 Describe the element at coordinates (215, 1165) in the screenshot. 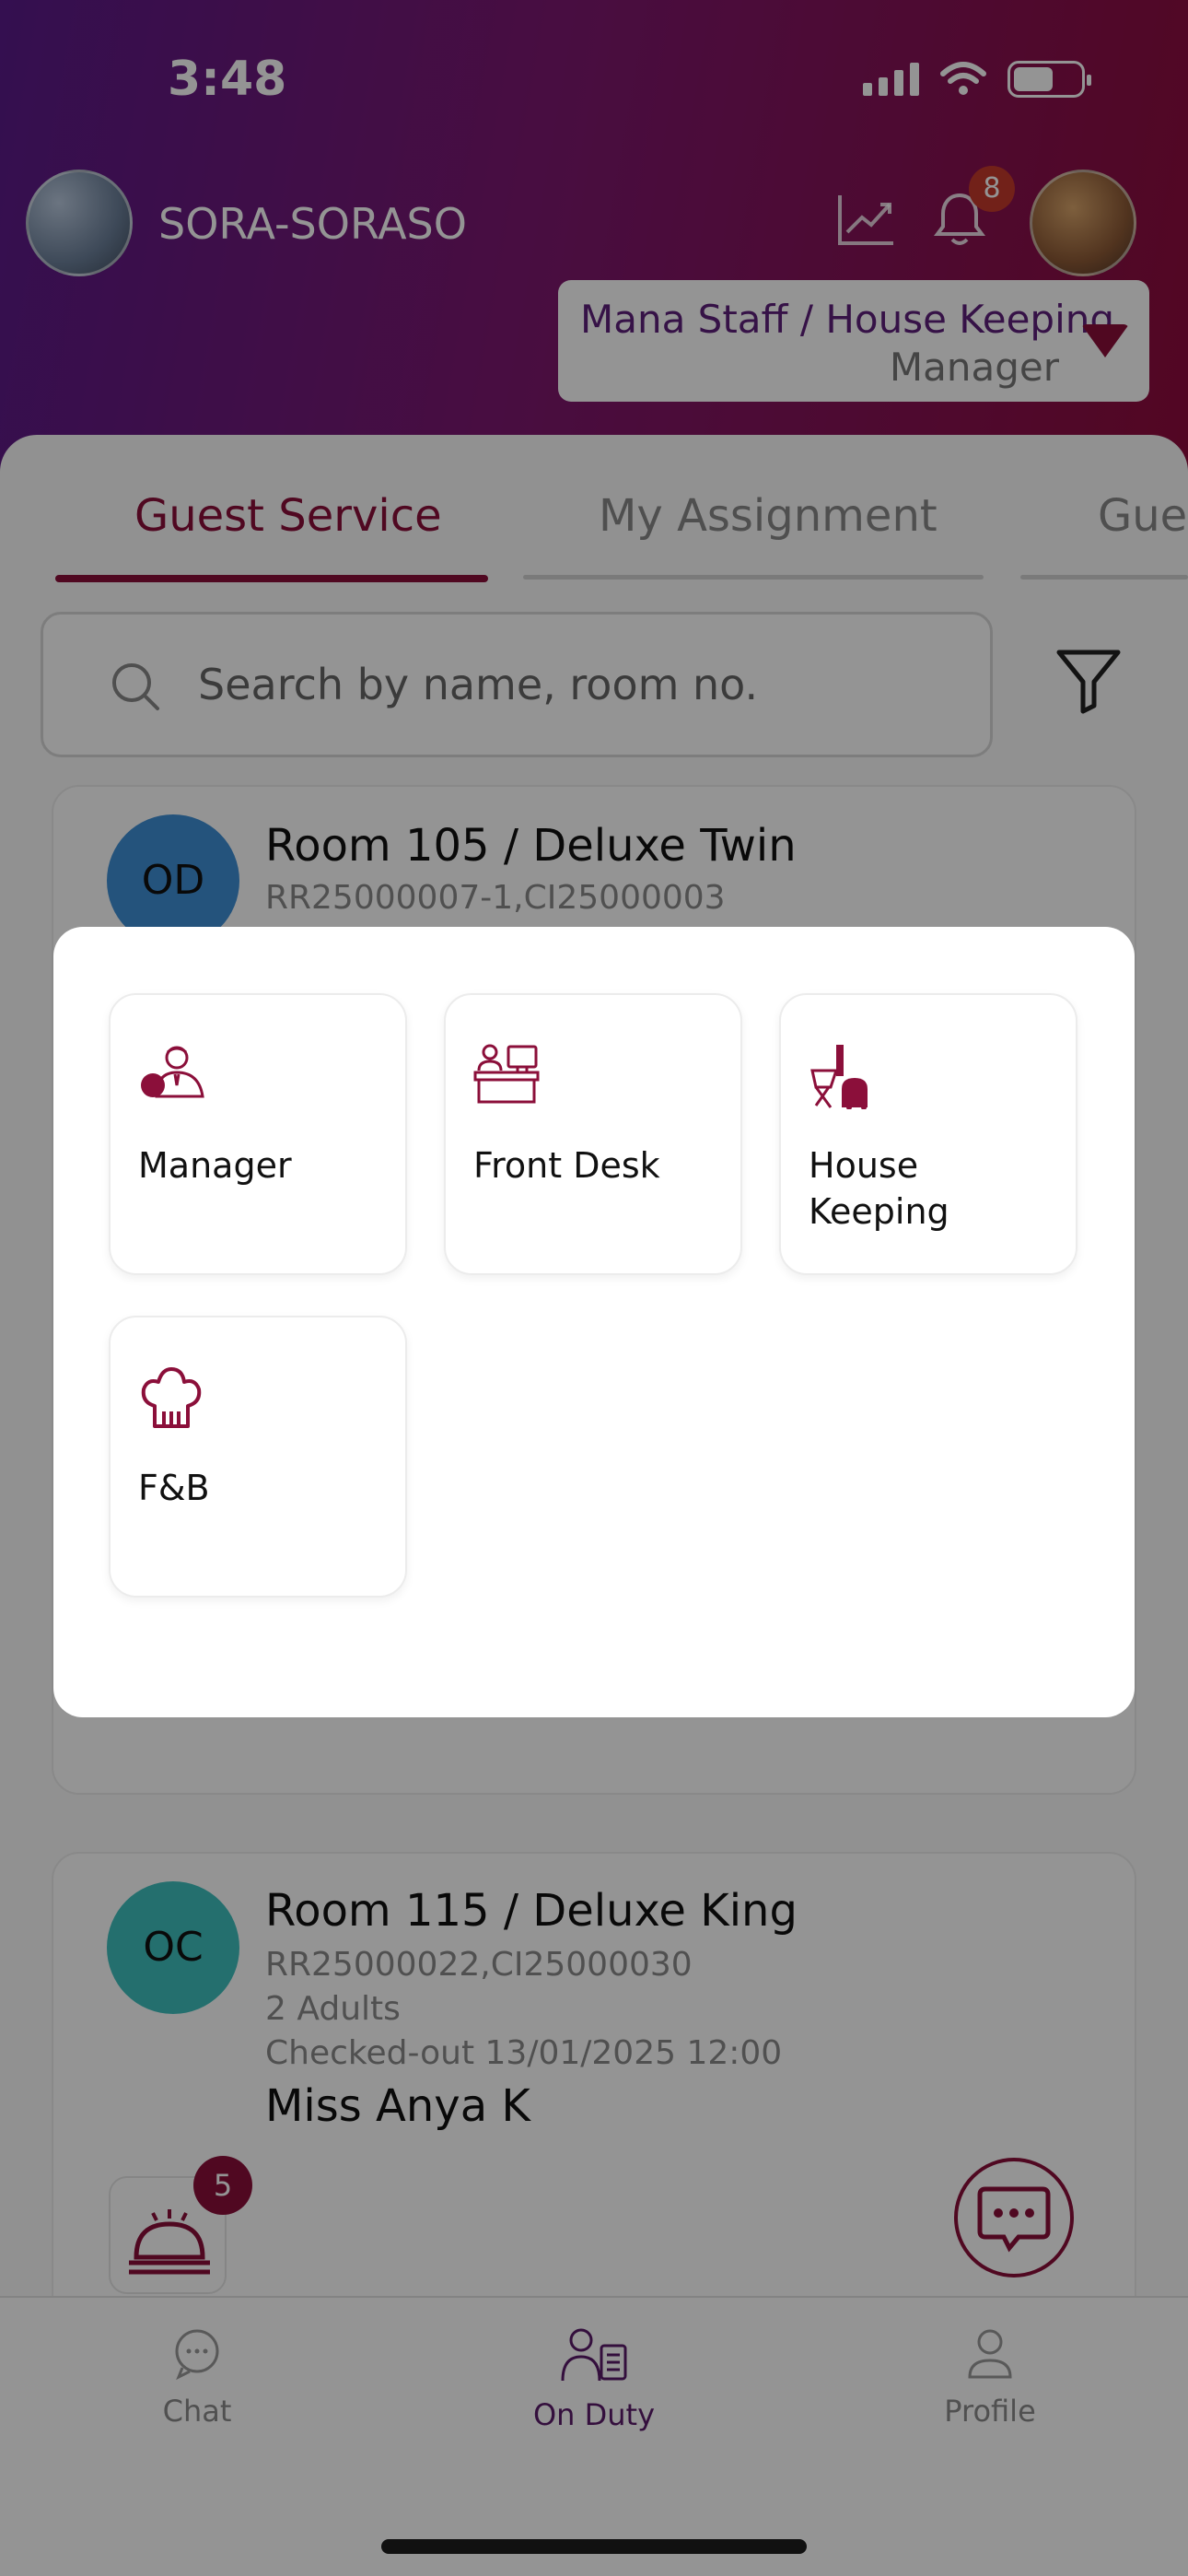

I see `dept-label: Manager` at that location.